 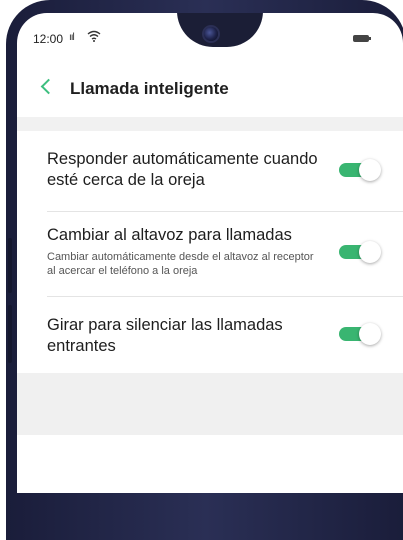 I want to click on page-title: Llamada inteligente, so click(x=149, y=88).